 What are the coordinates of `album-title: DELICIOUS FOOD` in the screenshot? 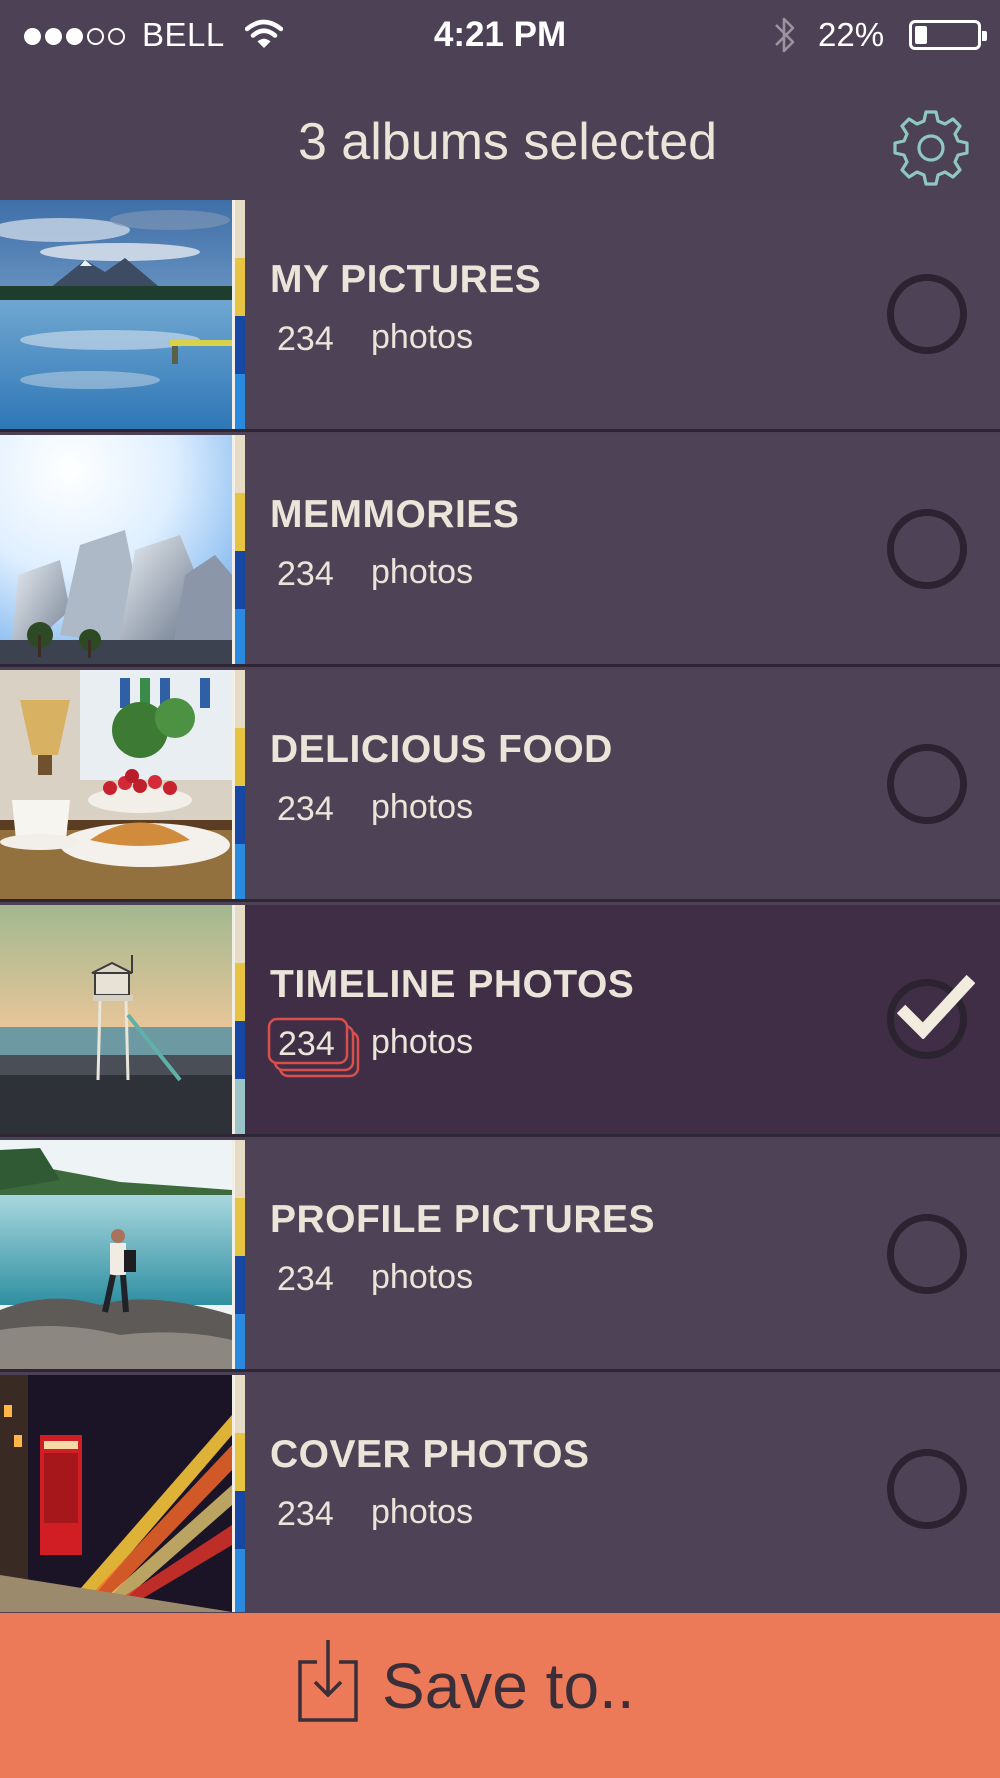 It's located at (441, 749).